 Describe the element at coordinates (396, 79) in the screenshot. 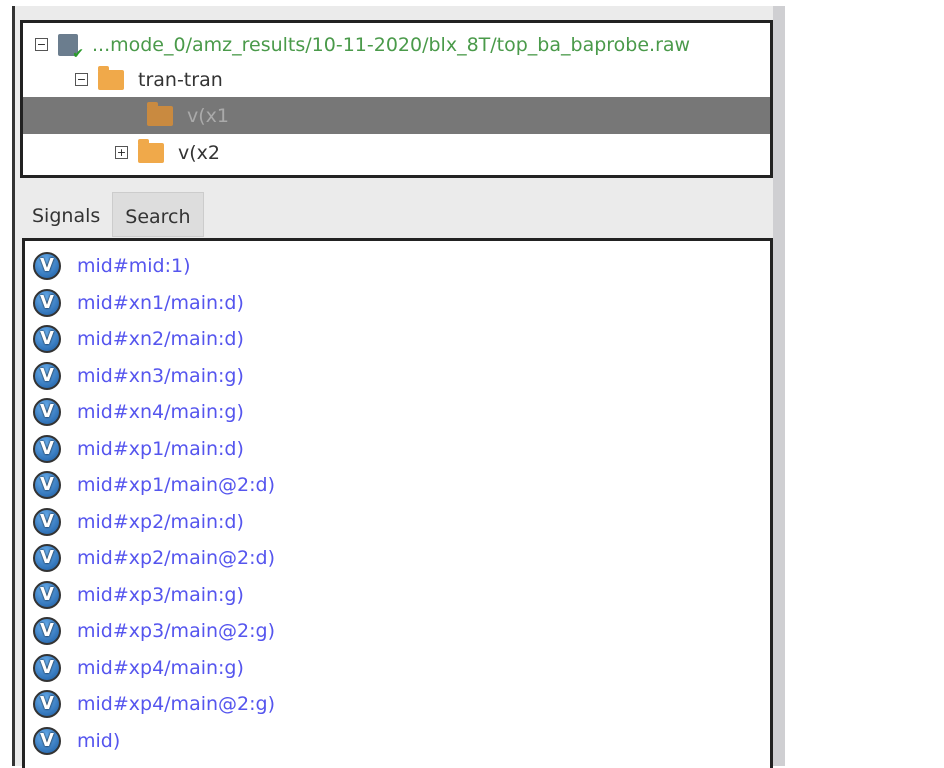

I see `tree-item-tran: − tran-tran` at that location.